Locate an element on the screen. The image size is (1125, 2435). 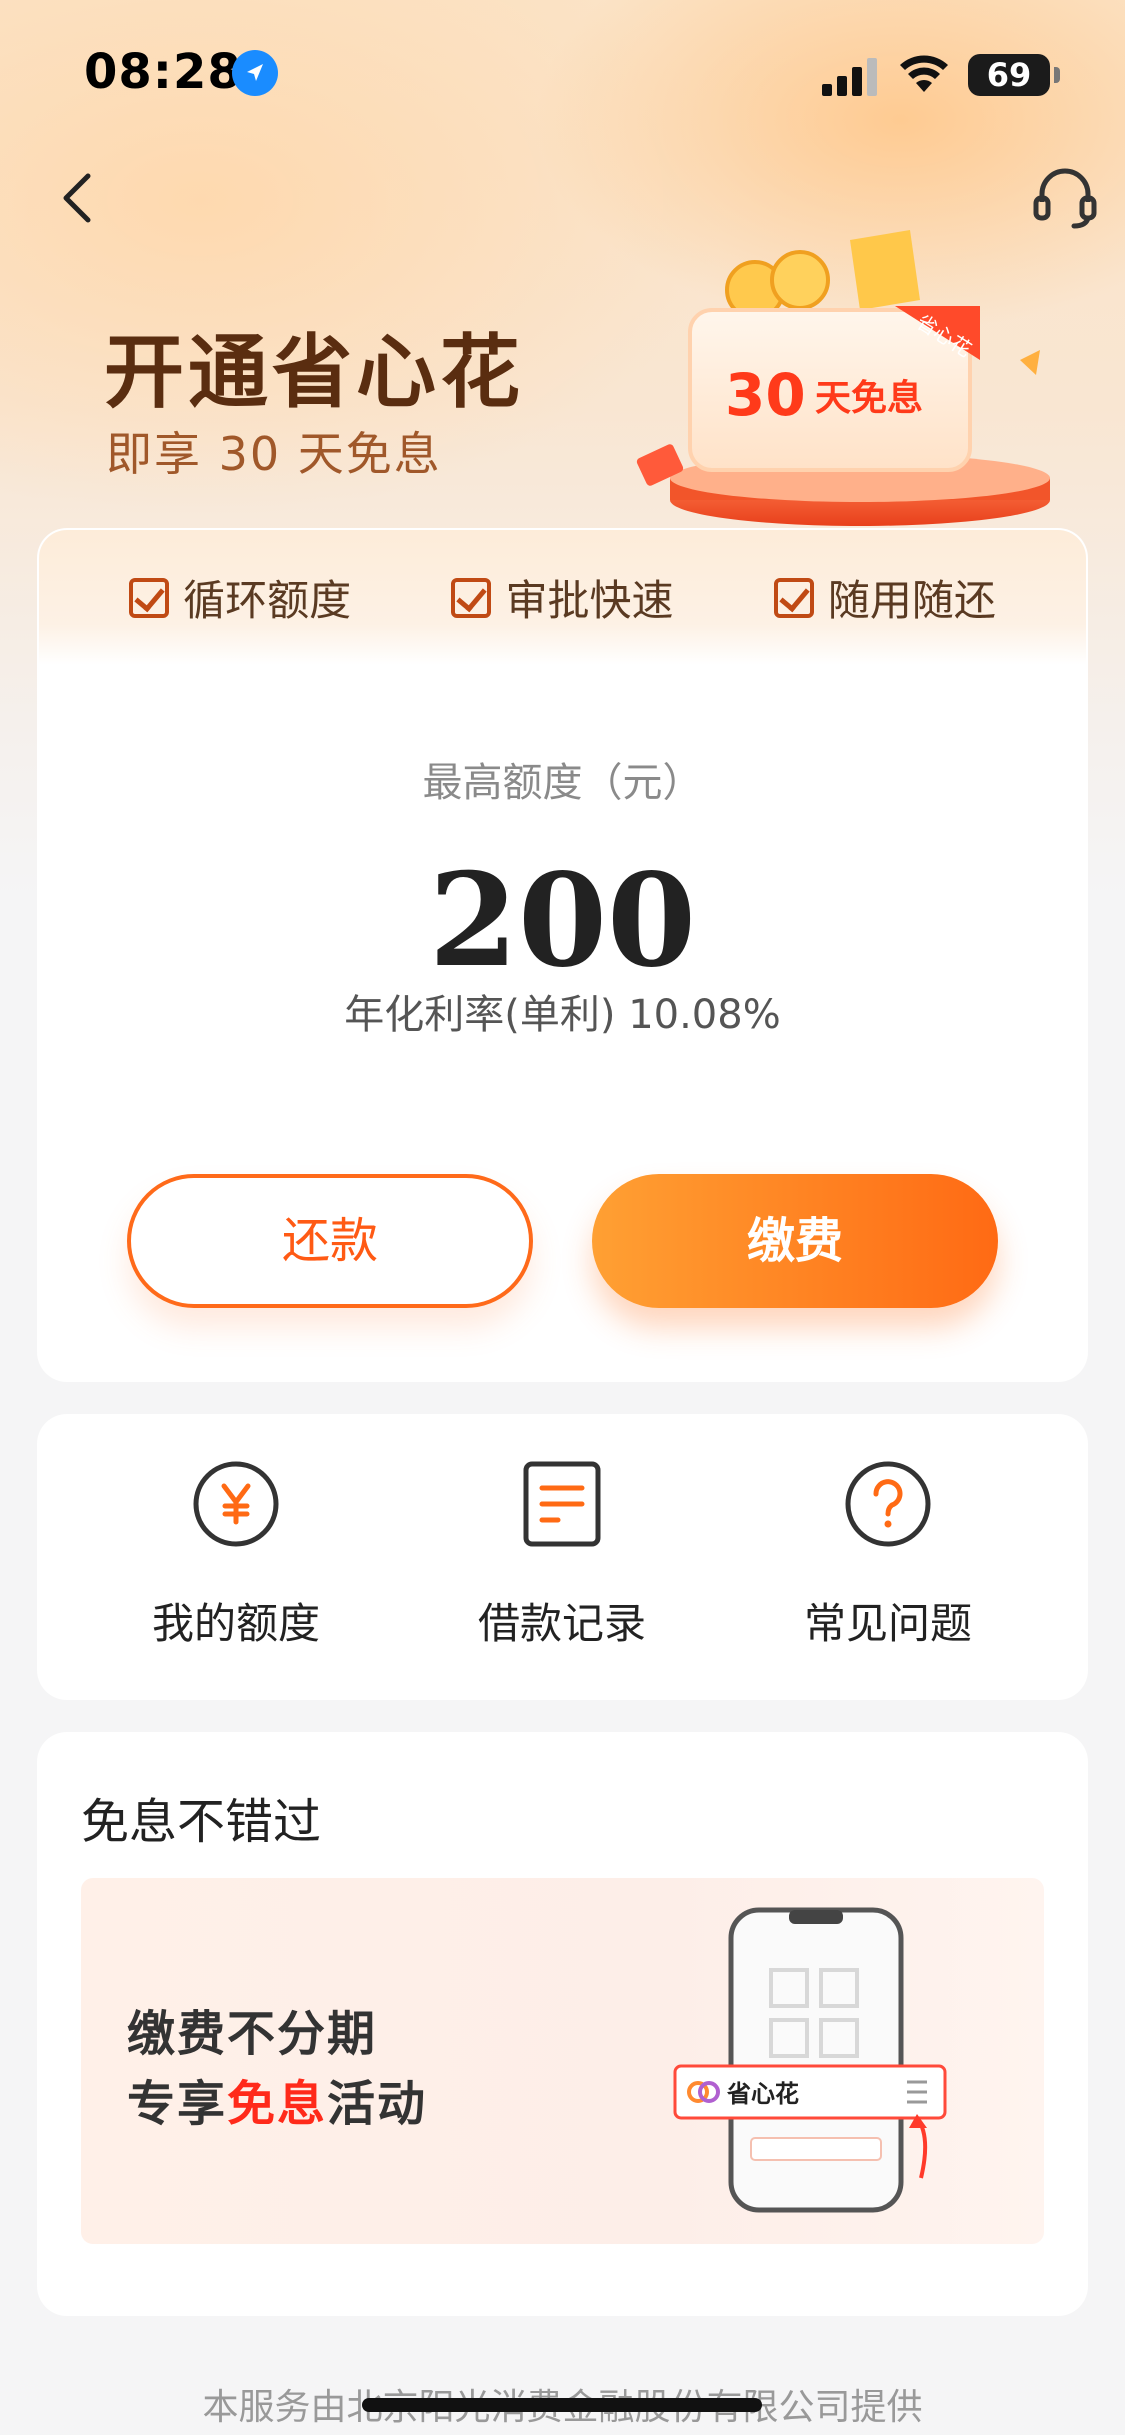
yen-icon is located at coordinates (236, 1504).